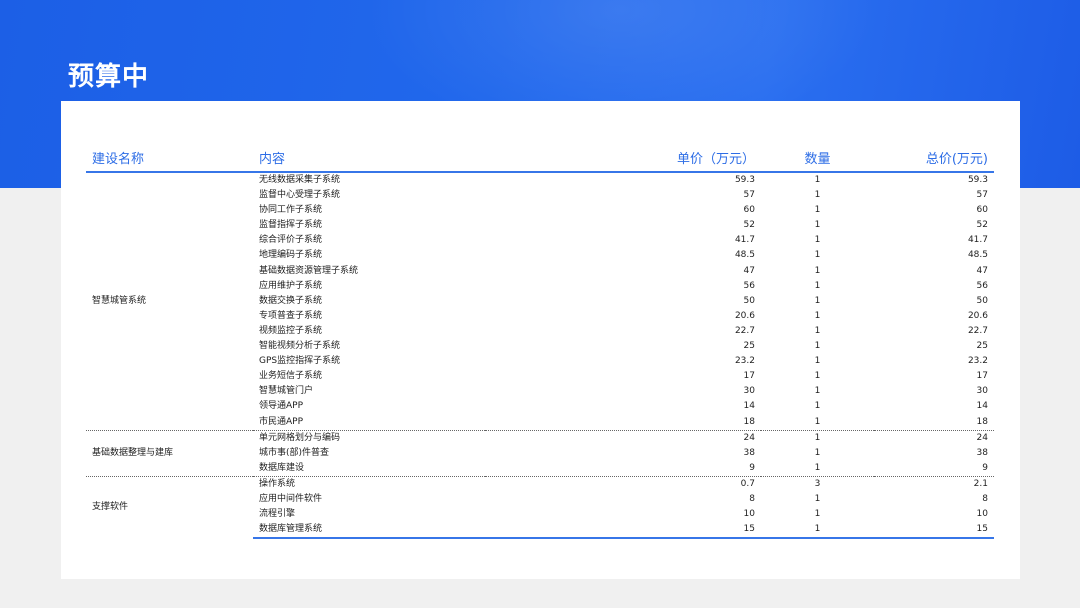 This screenshot has width=1080, height=608. What do you see at coordinates (291, 330) in the screenshot?
I see `content-cell: 视频监控子系统` at bounding box center [291, 330].